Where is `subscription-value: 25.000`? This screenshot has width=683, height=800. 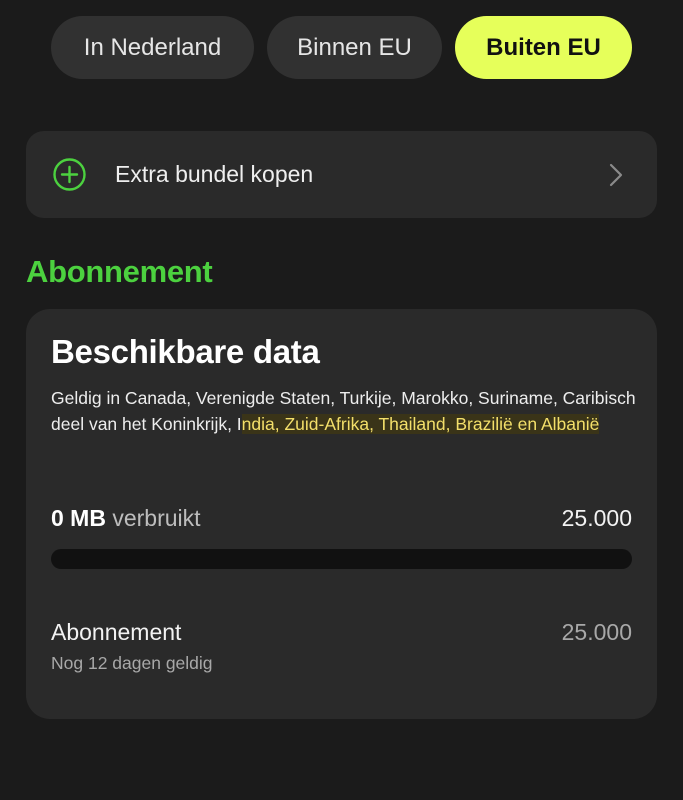 subscription-value: 25.000 is located at coordinates (596, 632).